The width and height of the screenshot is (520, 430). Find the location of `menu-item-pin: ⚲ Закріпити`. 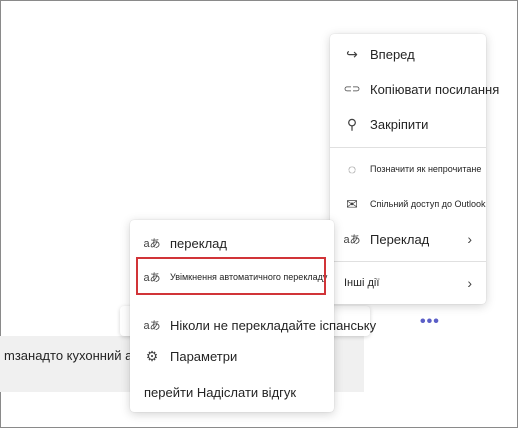

menu-item-pin: ⚲ Закріпити is located at coordinates (408, 124).